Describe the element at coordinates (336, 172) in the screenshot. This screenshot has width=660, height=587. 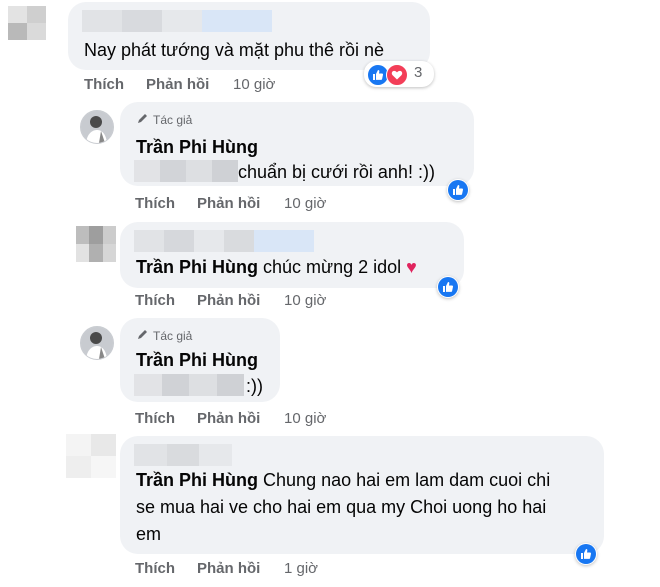
I see `reply-text: chuẩn bị cưới rồi anh! :))` at that location.